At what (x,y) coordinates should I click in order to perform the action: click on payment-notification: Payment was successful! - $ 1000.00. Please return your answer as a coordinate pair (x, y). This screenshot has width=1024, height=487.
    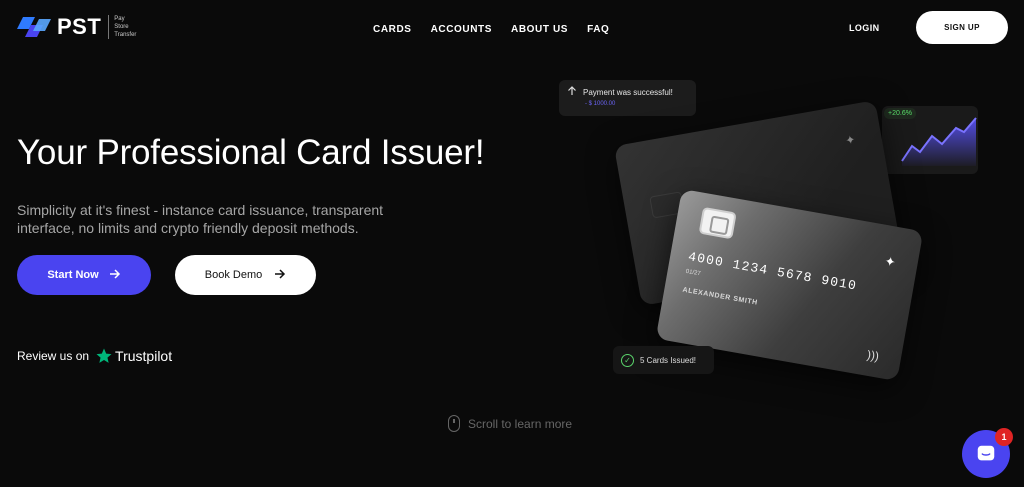
    Looking at the image, I should click on (627, 98).